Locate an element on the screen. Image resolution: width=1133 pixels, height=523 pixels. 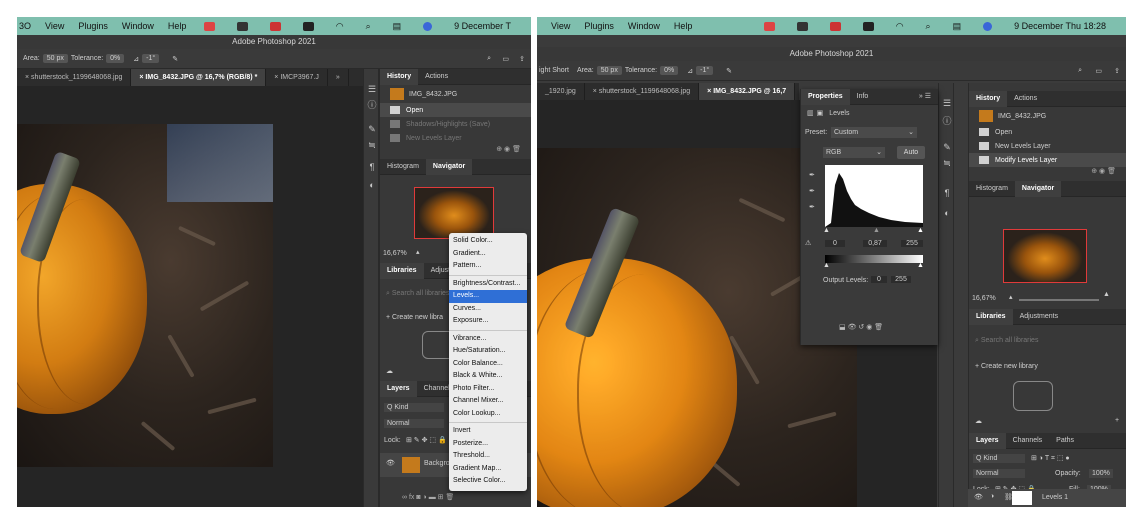
menu-item-help: Help is located at coordinates (683, 26).